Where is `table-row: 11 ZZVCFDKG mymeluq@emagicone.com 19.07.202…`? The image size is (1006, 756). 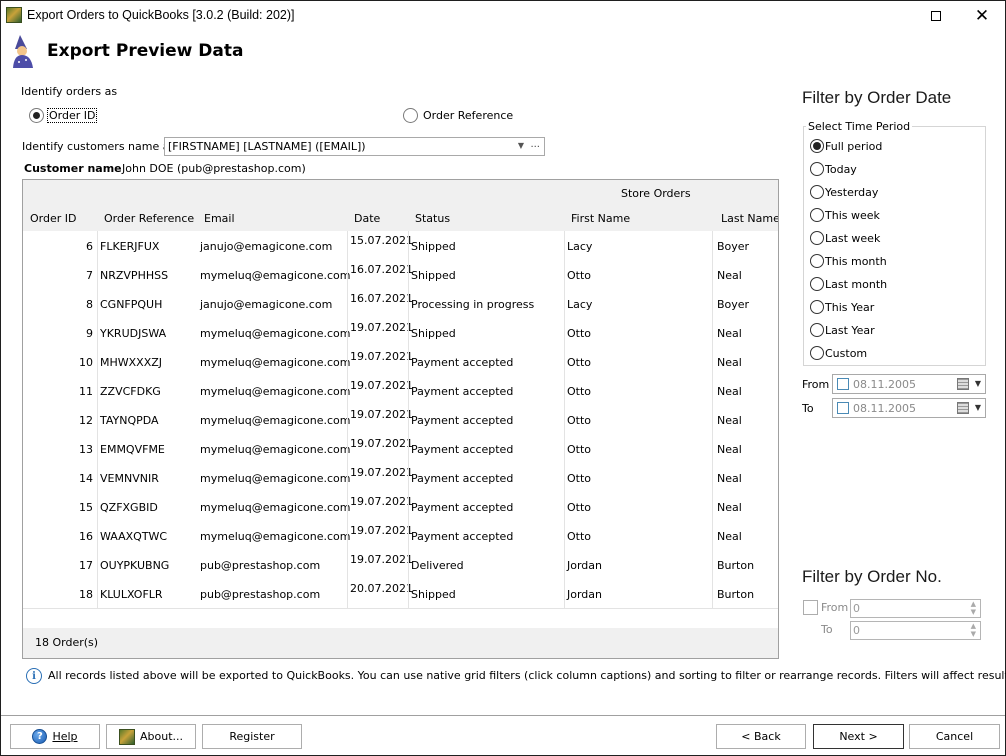
table-row: 11 ZZVCFDKG mymeluq@emagicone.com 19.07.202… is located at coordinates (400, 390).